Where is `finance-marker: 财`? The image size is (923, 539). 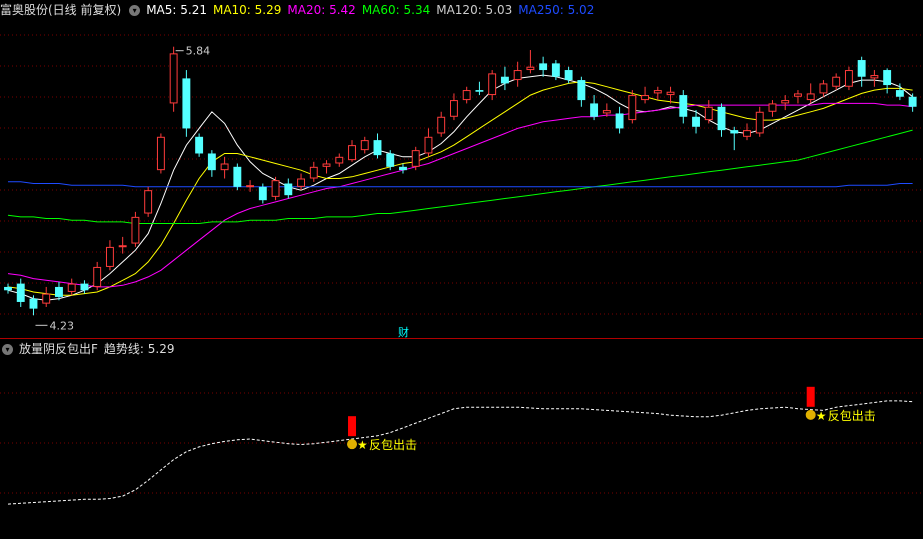
finance-marker: 财 is located at coordinates (403, 332).